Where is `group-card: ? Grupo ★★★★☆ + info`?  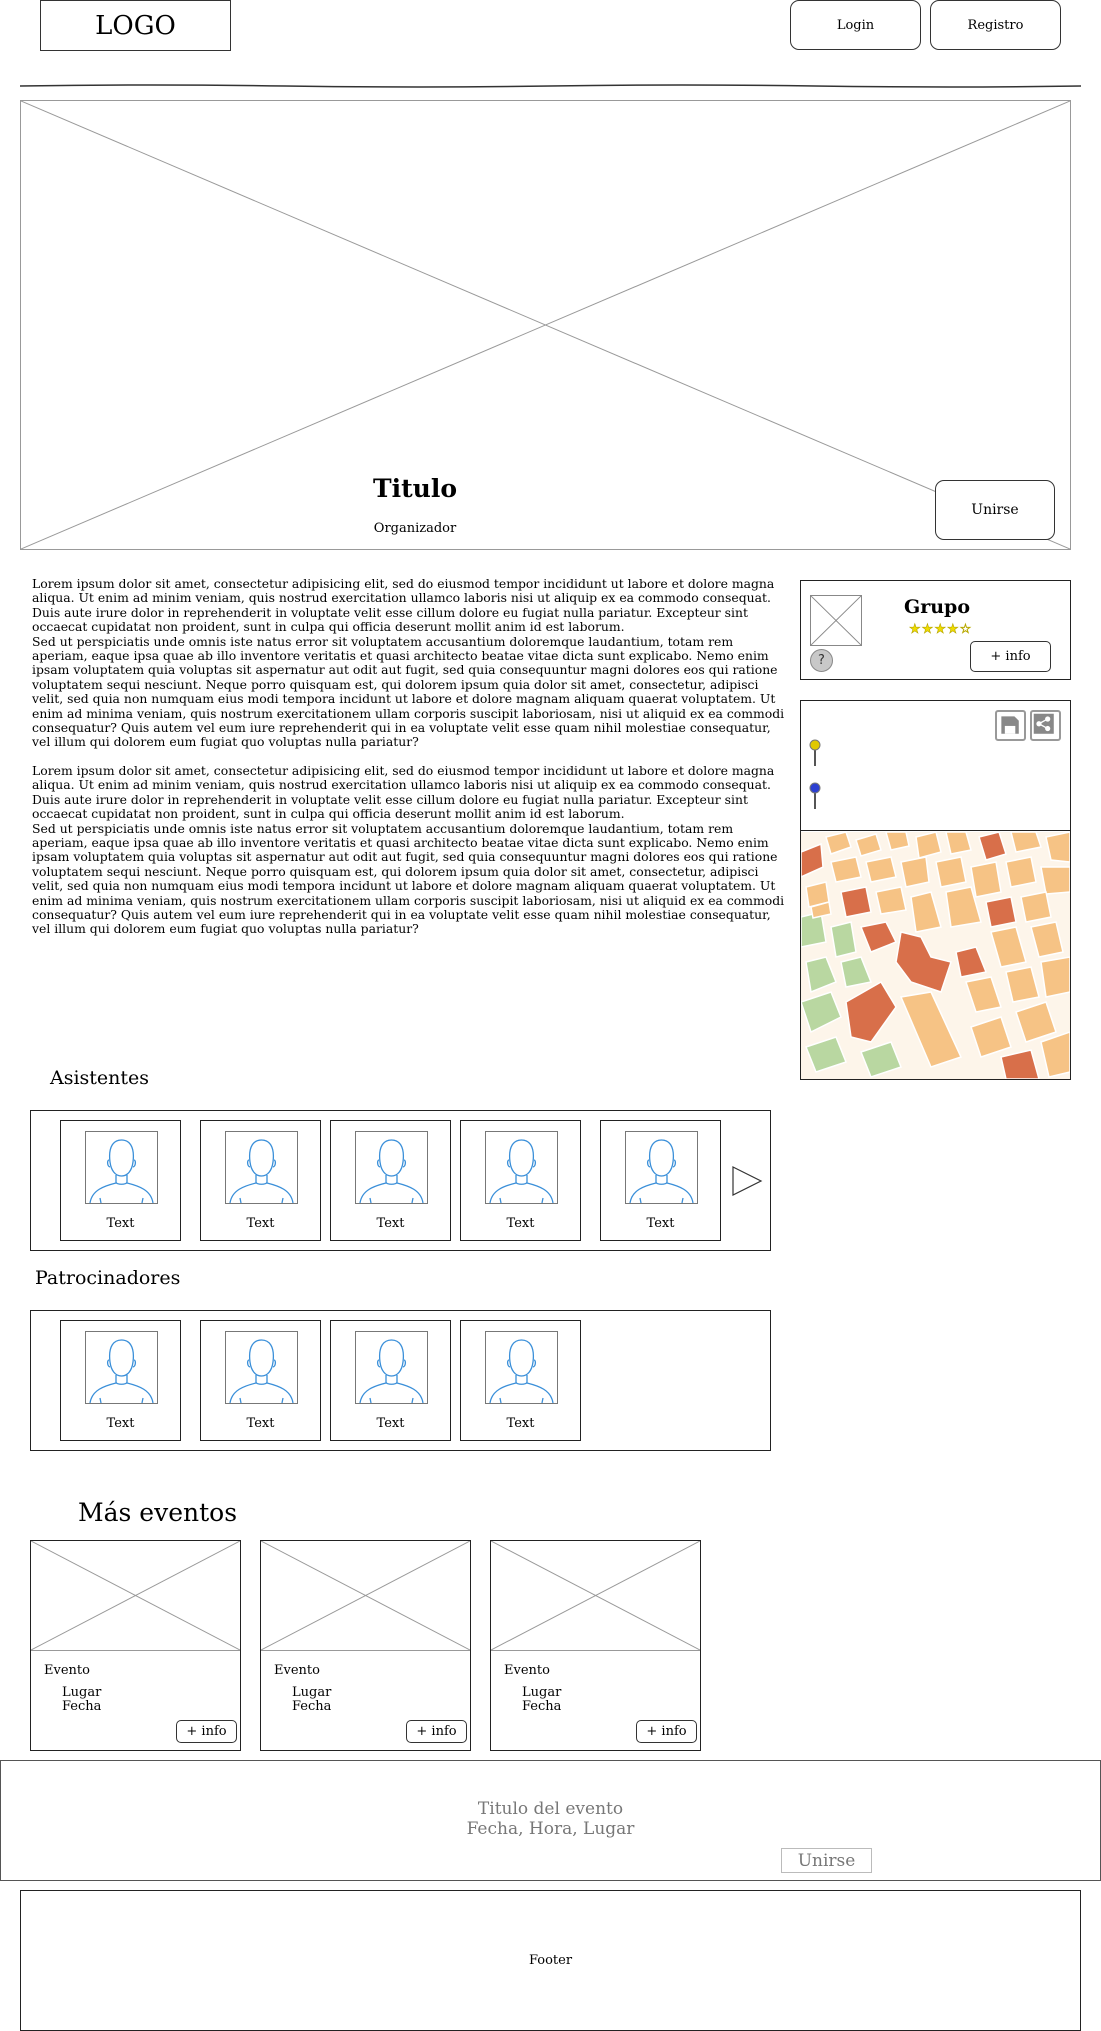 group-card: ? Grupo ★★★★☆ + info is located at coordinates (935, 630).